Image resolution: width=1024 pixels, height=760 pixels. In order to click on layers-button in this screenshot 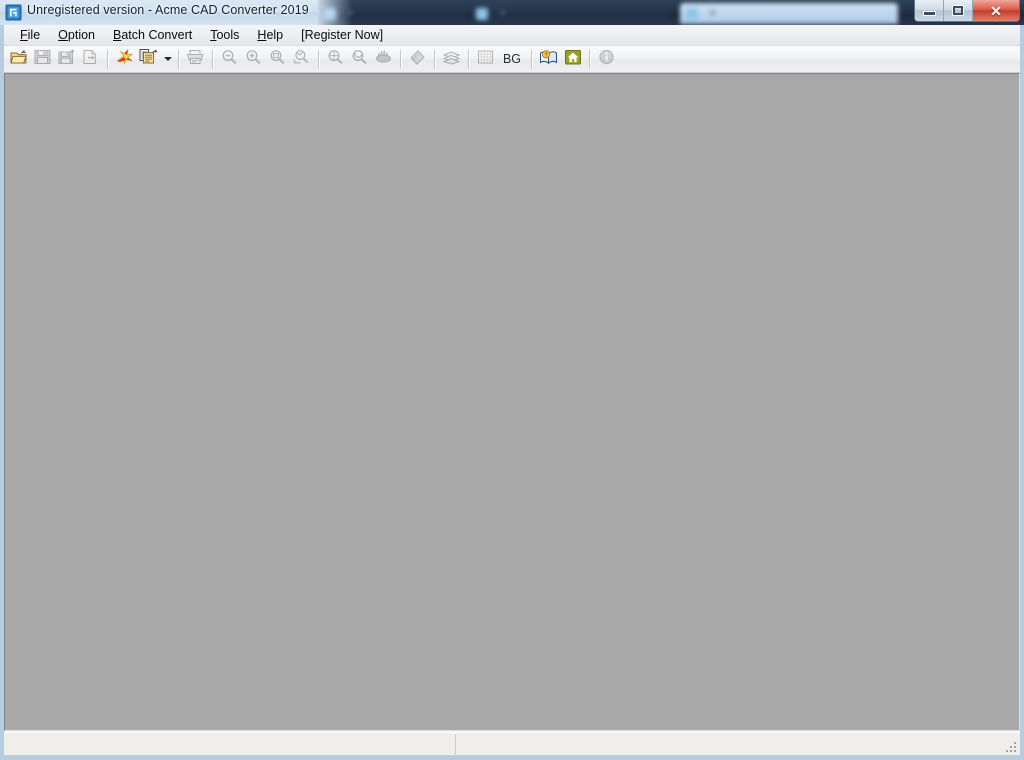, I will do `click(451, 59)`.